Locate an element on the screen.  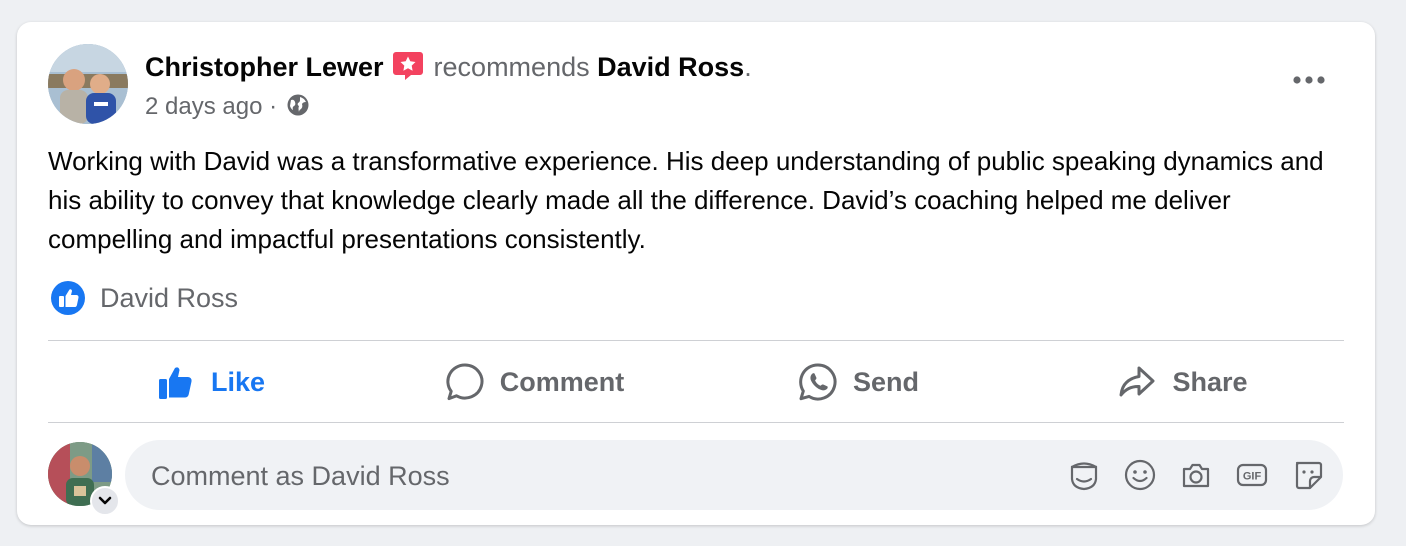
like-button: Like is located at coordinates (210, 382).